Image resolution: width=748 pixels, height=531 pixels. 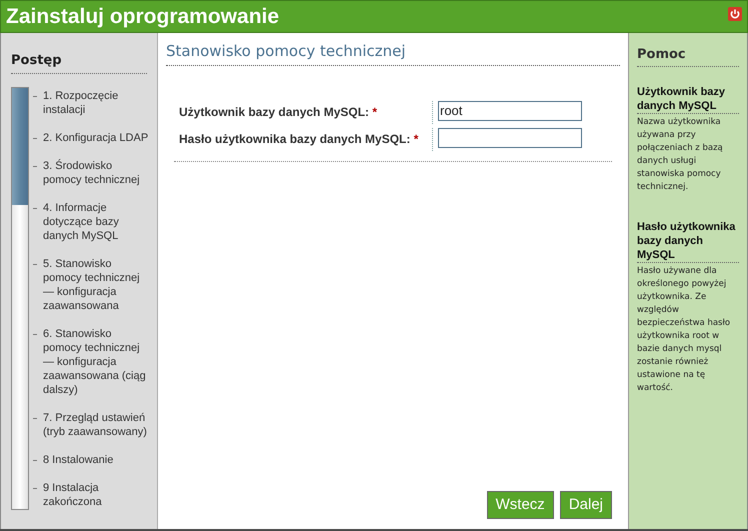 What do you see at coordinates (735, 13) in the screenshot?
I see `power-icon` at bounding box center [735, 13].